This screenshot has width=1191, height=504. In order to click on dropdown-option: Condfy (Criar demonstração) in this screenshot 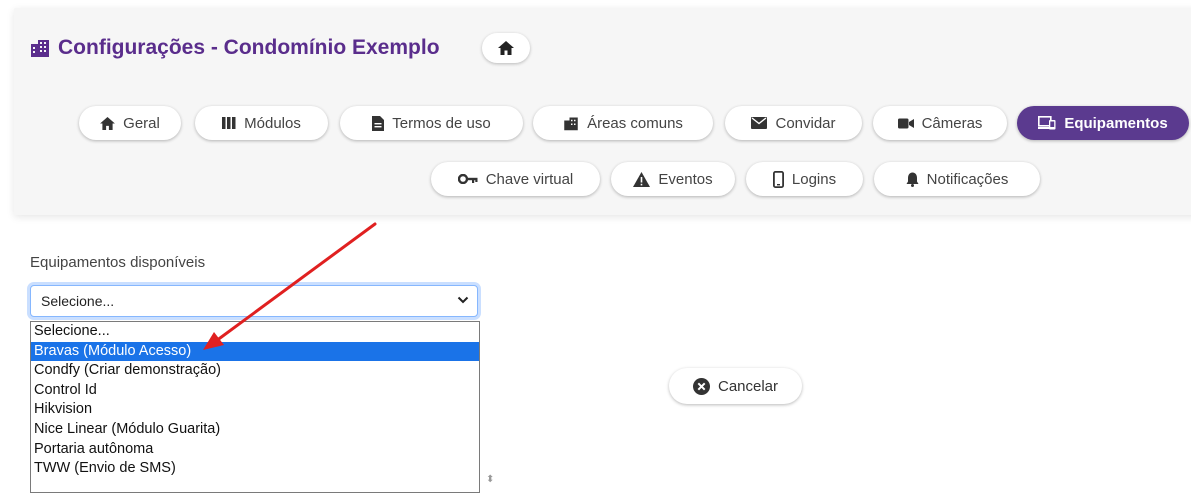, I will do `click(255, 371)`.